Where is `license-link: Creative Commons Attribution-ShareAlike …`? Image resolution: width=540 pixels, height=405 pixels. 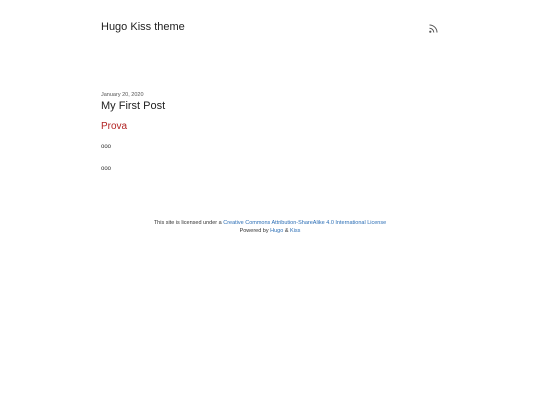 license-link: Creative Commons Attribution-ShareAlike … is located at coordinates (304, 223).